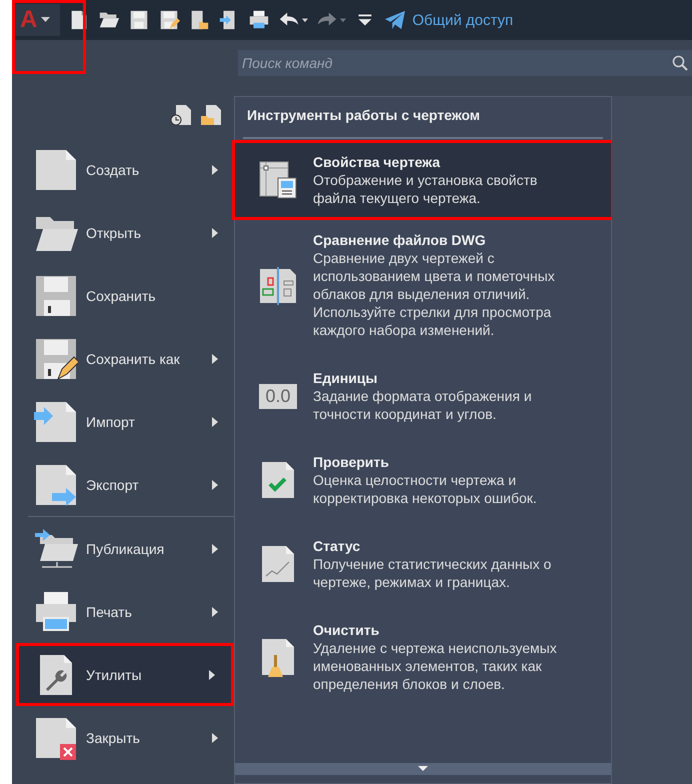 This screenshot has height=784, width=692. I want to click on drawing-properties-icon, so click(278, 180).